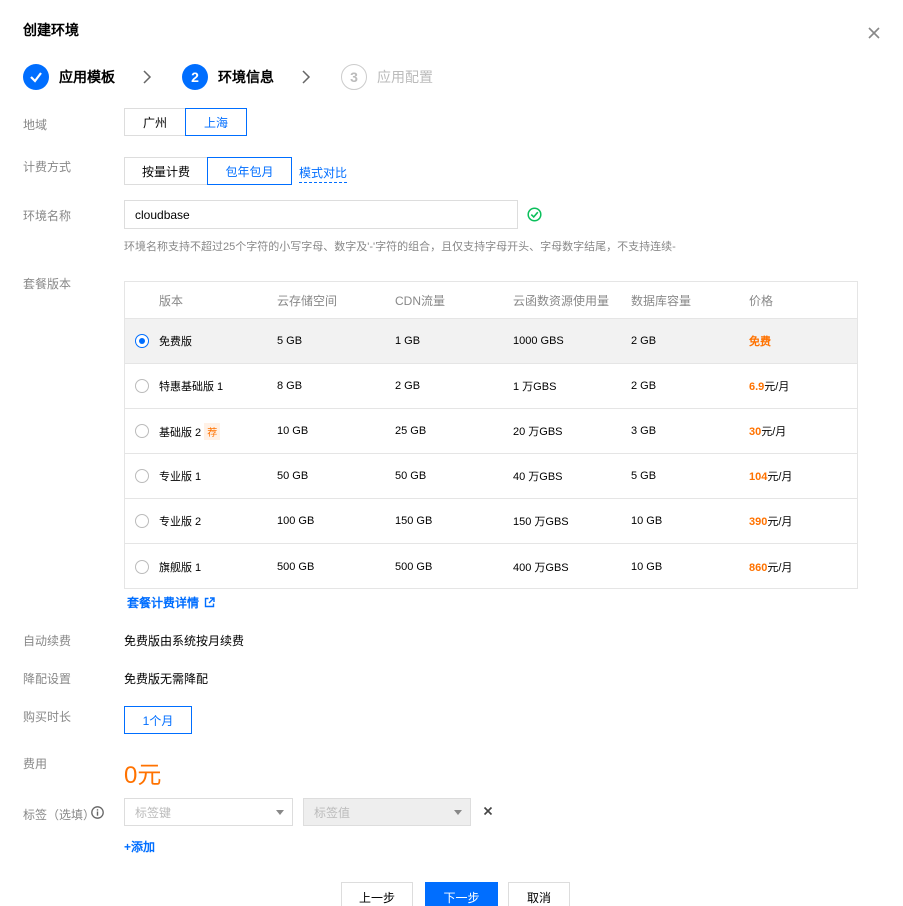 This screenshot has height=906, width=903. Describe the element at coordinates (561, 300) in the screenshot. I see `col-header: 云函数资源使用量` at that location.